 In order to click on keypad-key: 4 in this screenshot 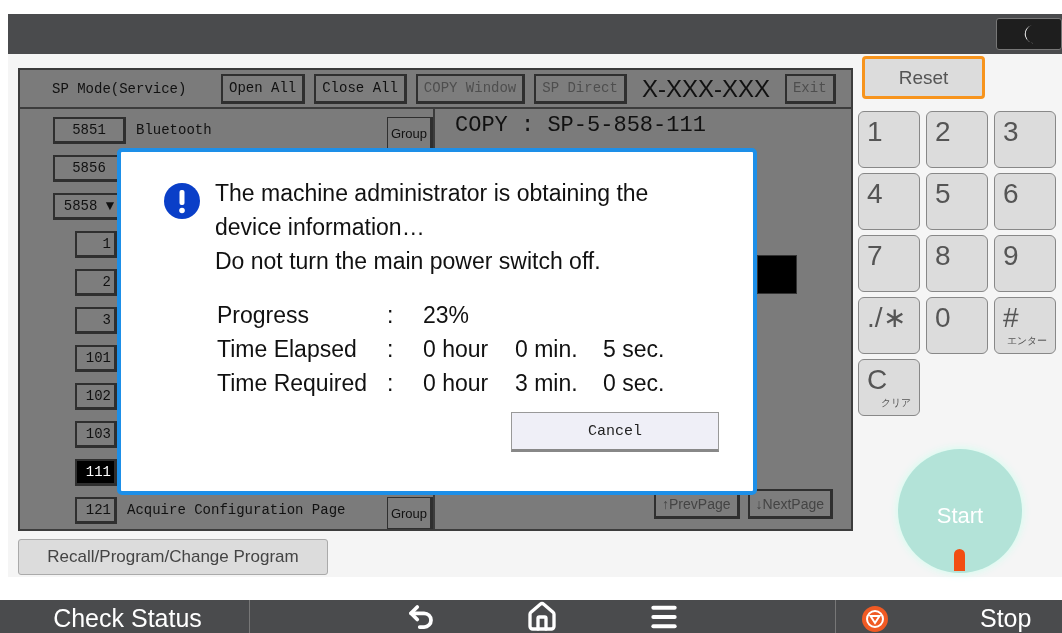, I will do `click(889, 202)`.